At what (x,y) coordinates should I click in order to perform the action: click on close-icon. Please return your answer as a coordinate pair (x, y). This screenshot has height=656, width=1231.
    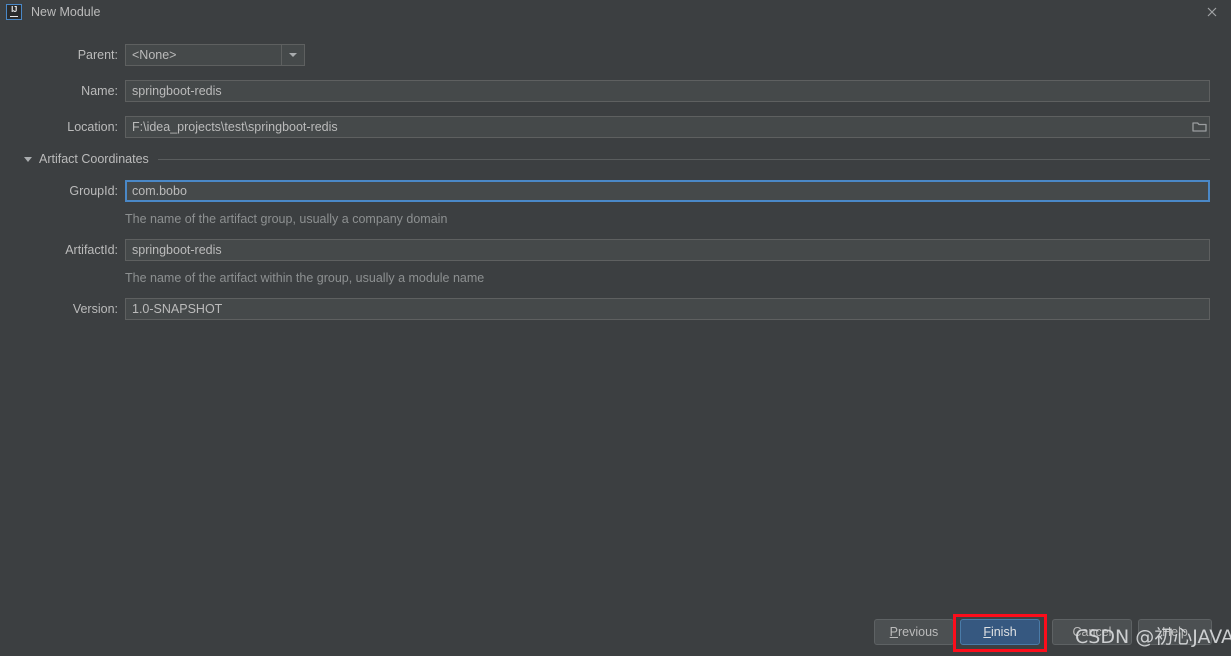
    Looking at the image, I should click on (1212, 12).